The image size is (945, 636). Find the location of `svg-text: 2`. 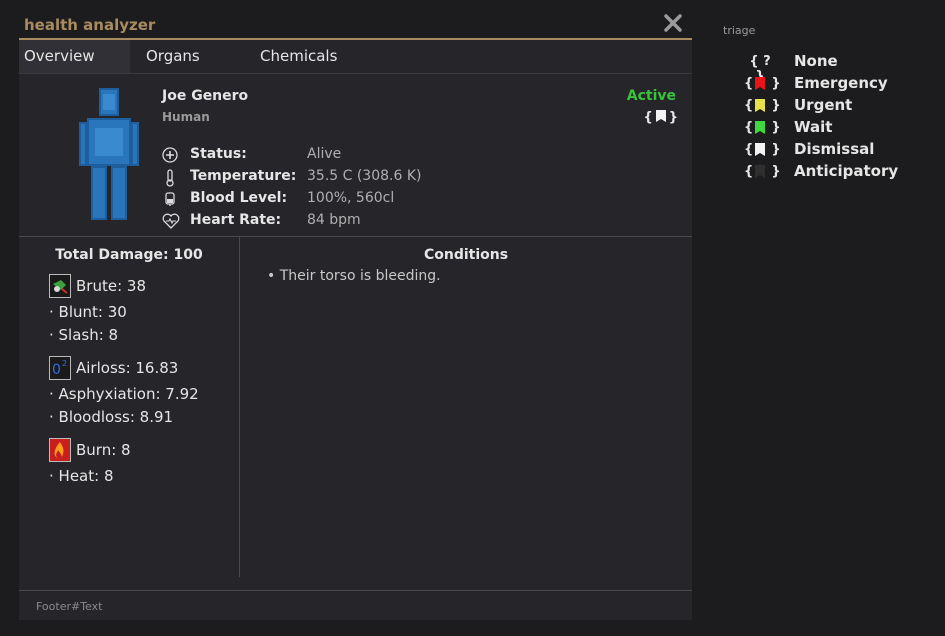

svg-text: 2 is located at coordinates (64, 363).